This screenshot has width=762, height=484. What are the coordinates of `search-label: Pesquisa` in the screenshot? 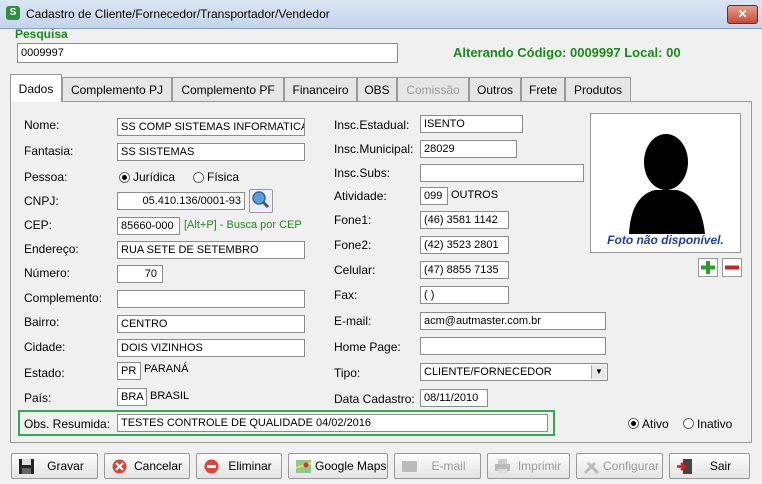 It's located at (41, 34).